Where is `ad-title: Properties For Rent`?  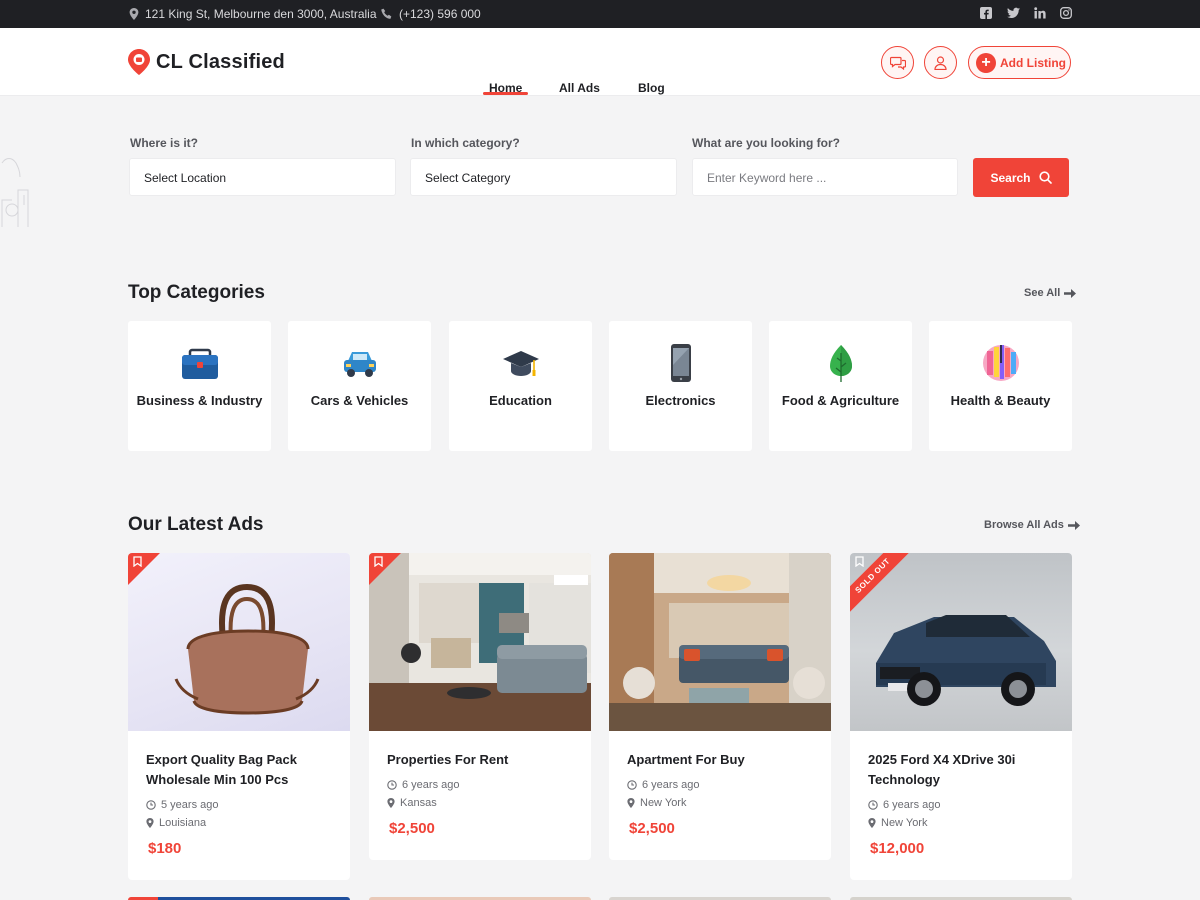
ad-title: Properties For Rent is located at coordinates (480, 760).